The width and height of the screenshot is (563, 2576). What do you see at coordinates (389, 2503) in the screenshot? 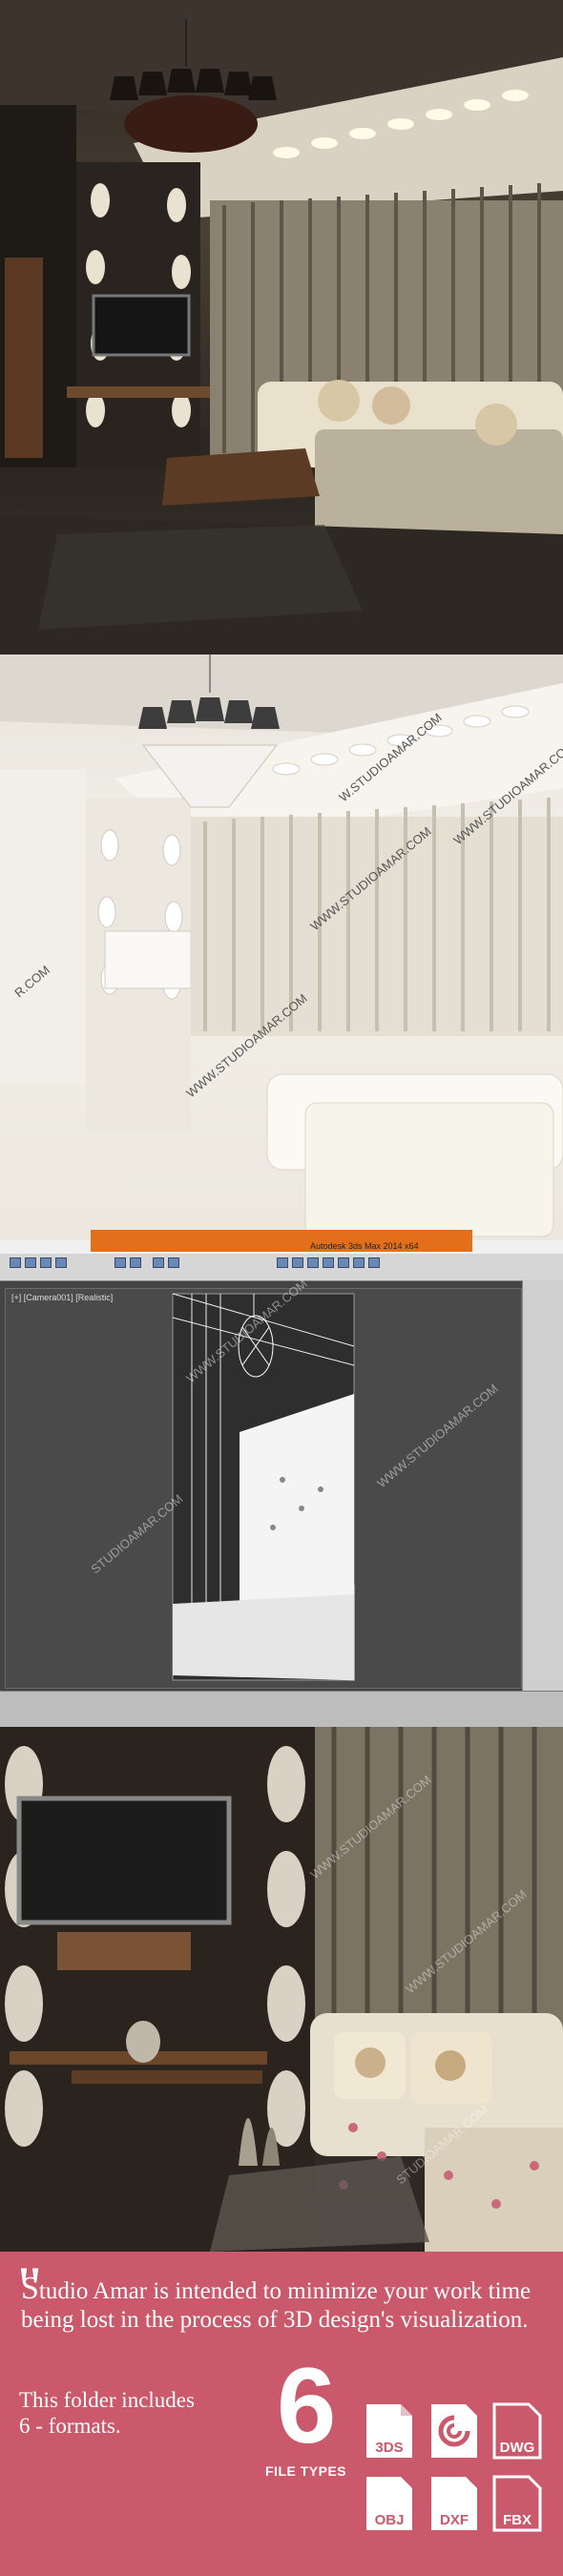
I see `obj-file-icon: OBJ` at bounding box center [389, 2503].